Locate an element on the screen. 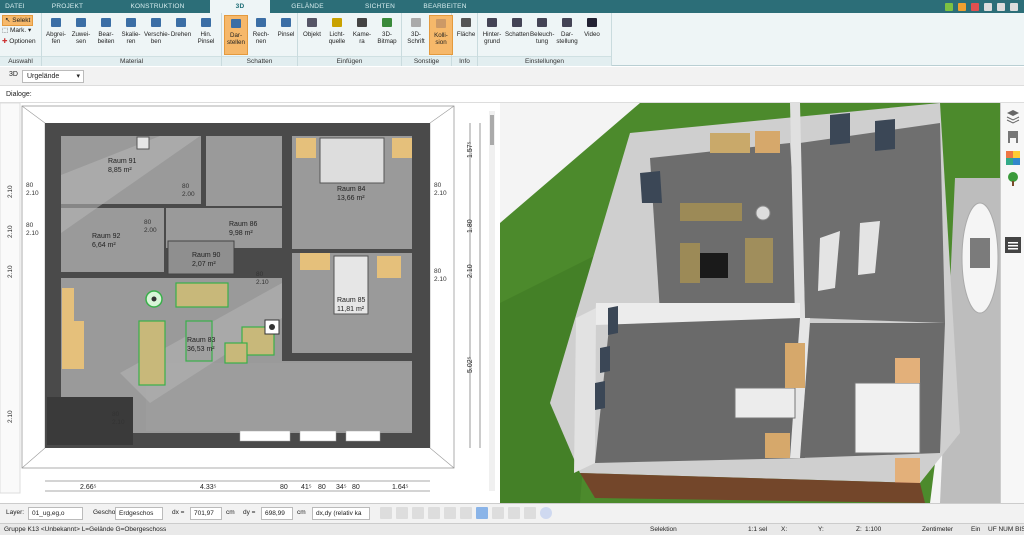 This screenshot has height=536, width=1024. bearbeiten-button: Bear-beiten is located at coordinates (106, 35).